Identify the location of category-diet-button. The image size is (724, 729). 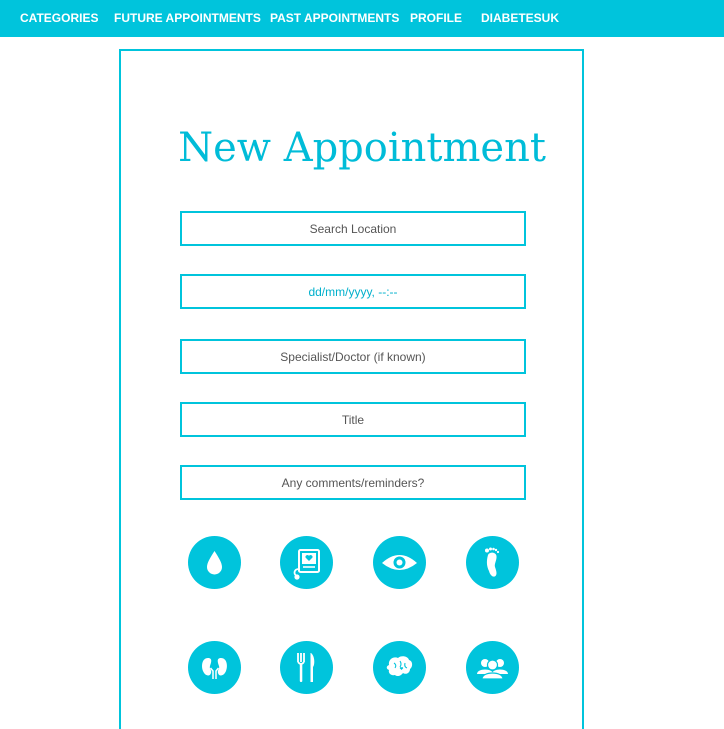
(306, 667).